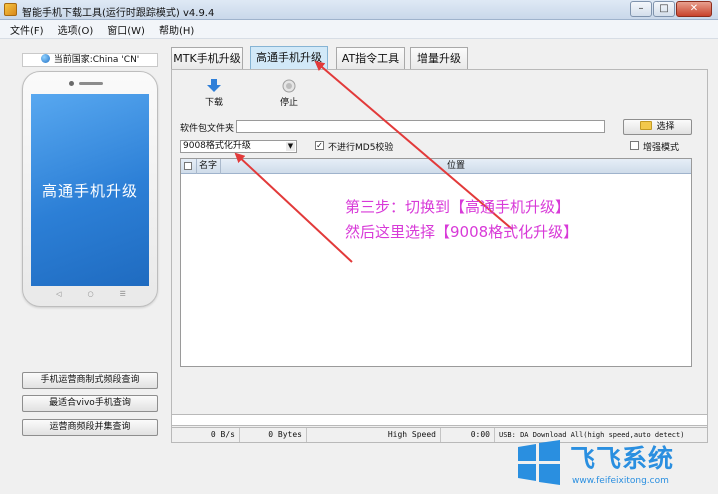 This screenshot has height=494, width=718. I want to click on speaker-icon, so click(91, 83).